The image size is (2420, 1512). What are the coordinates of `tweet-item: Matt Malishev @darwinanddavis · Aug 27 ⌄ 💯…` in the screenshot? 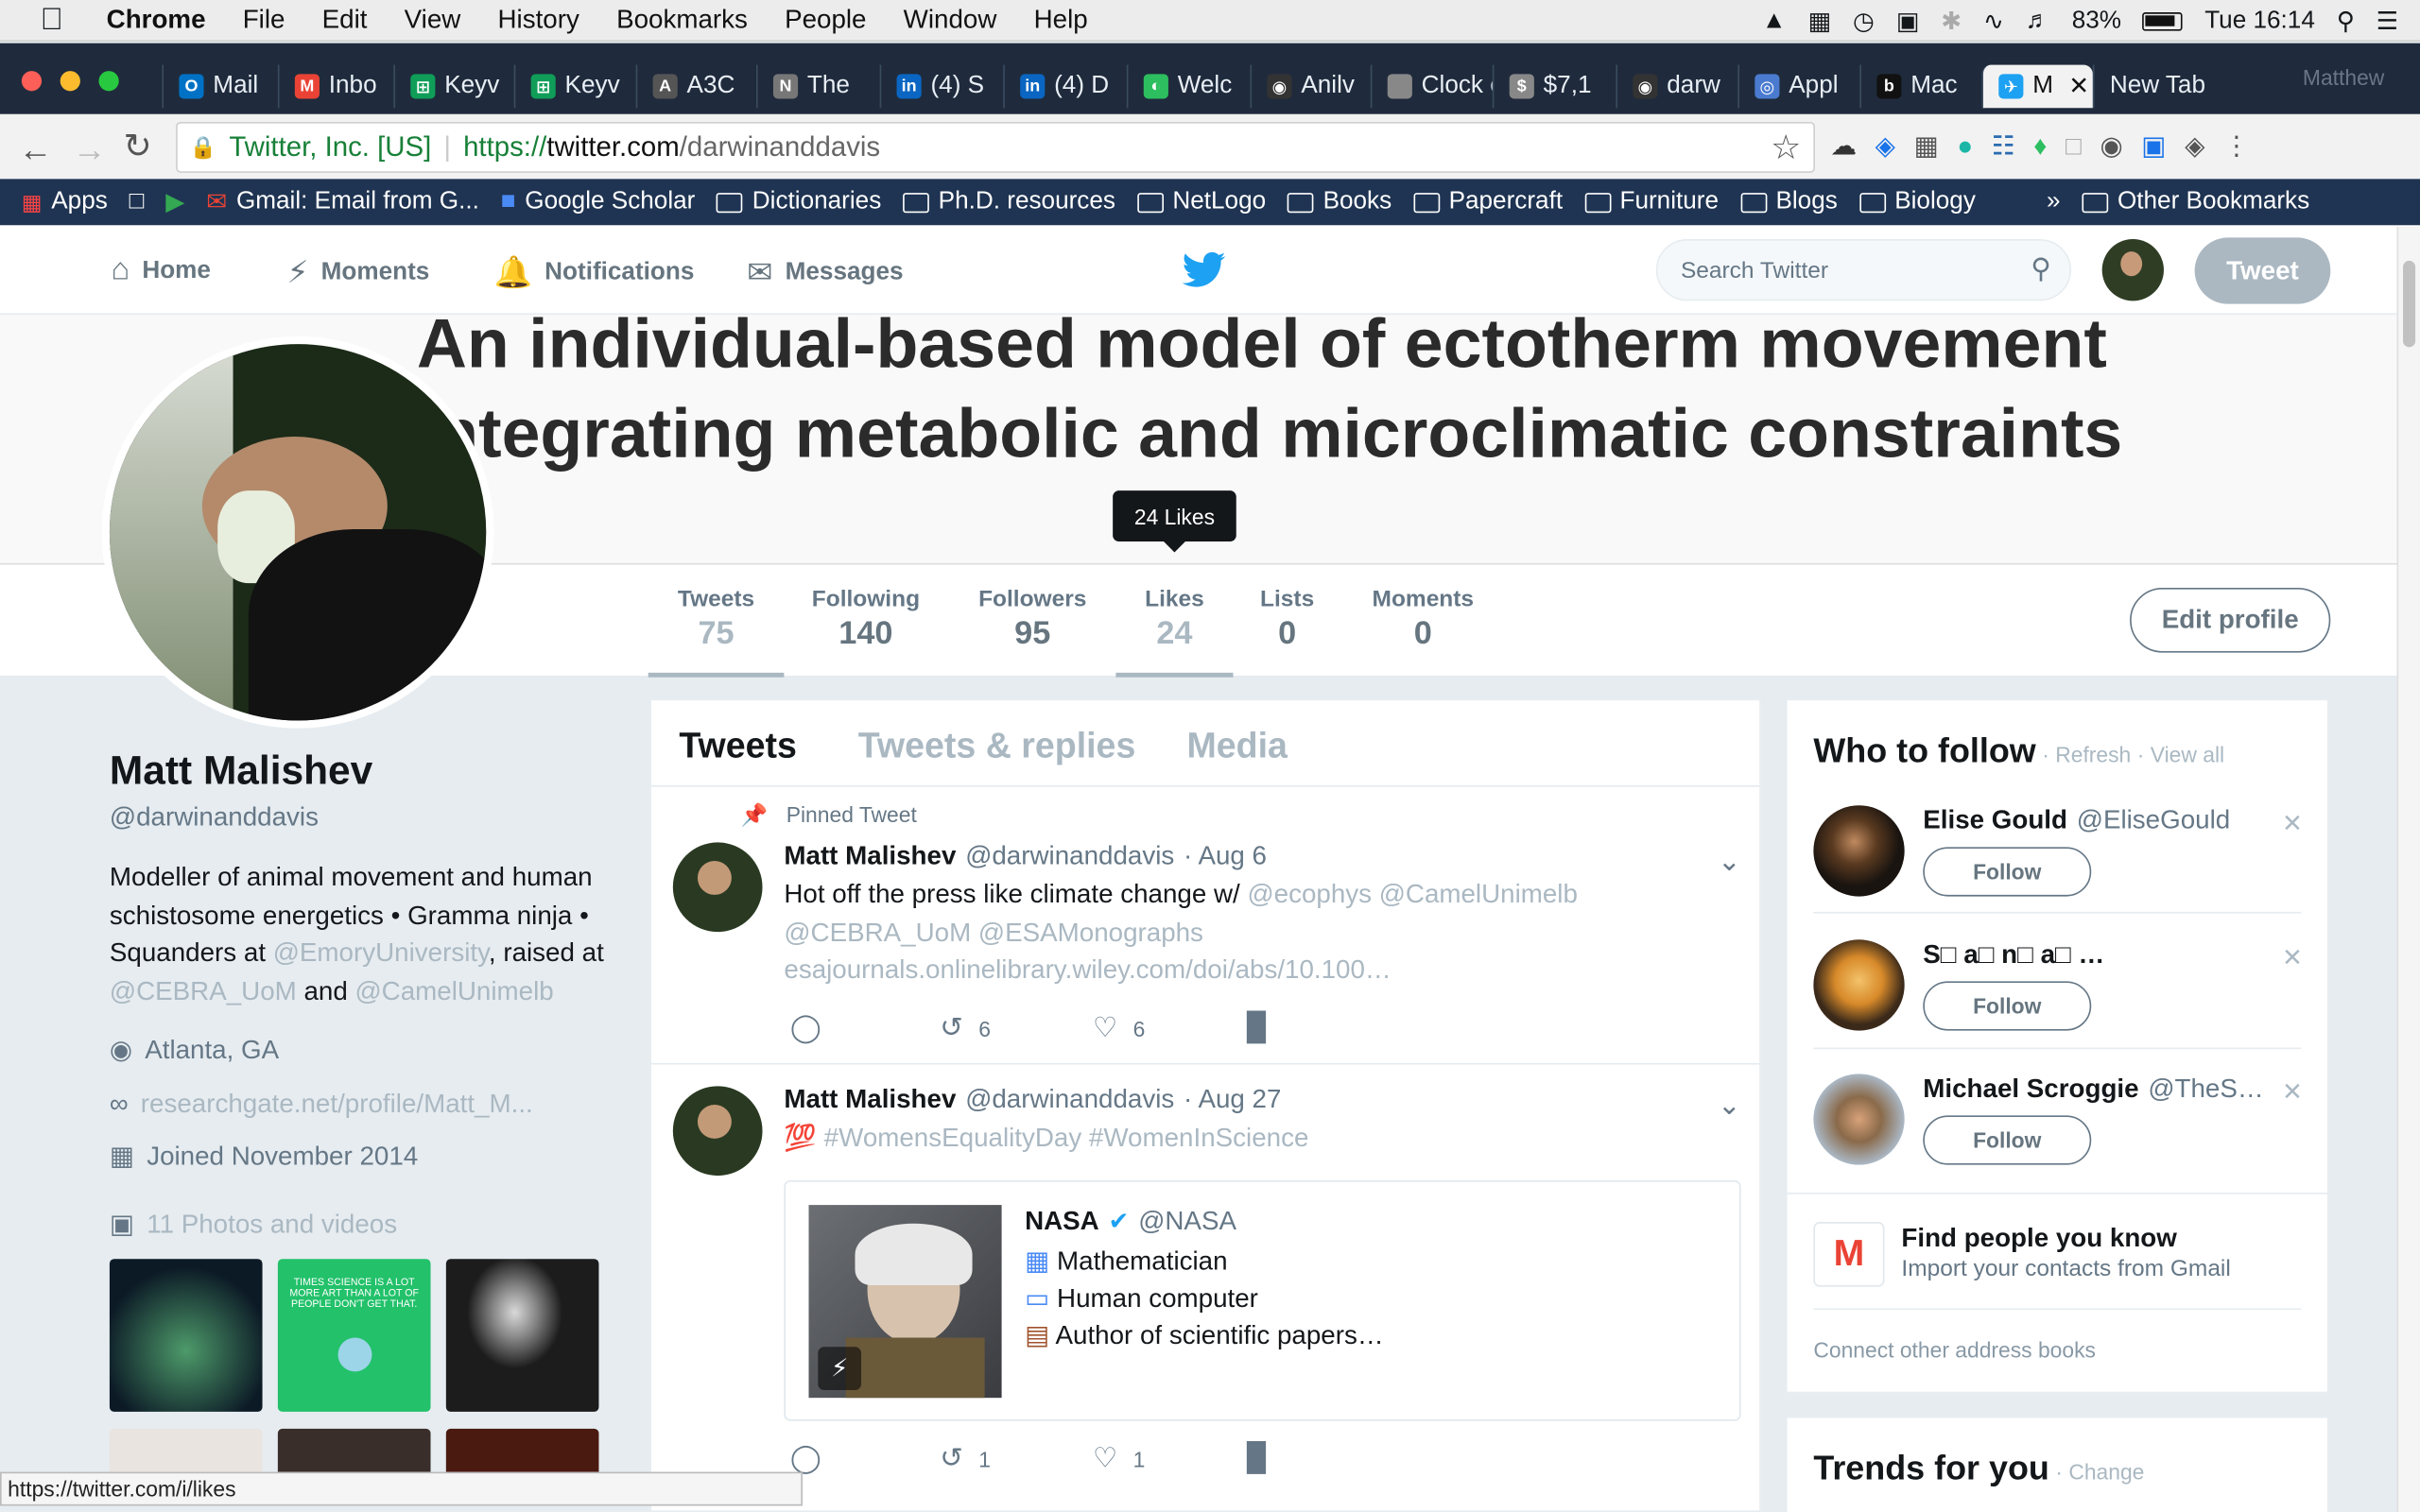 It's located at (1206, 1287).